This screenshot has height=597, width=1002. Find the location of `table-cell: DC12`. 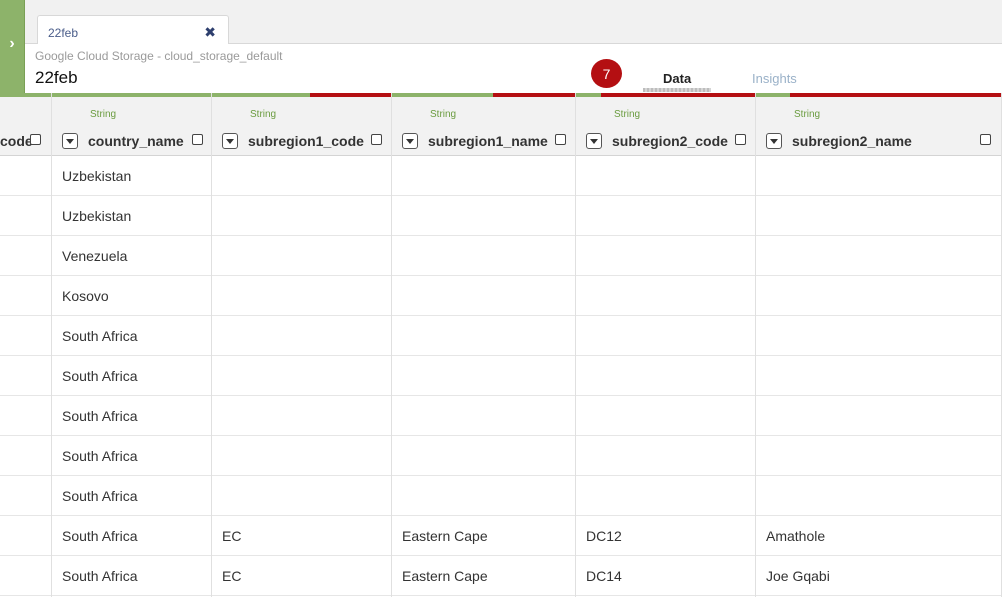

table-cell: DC12 is located at coordinates (665, 536).